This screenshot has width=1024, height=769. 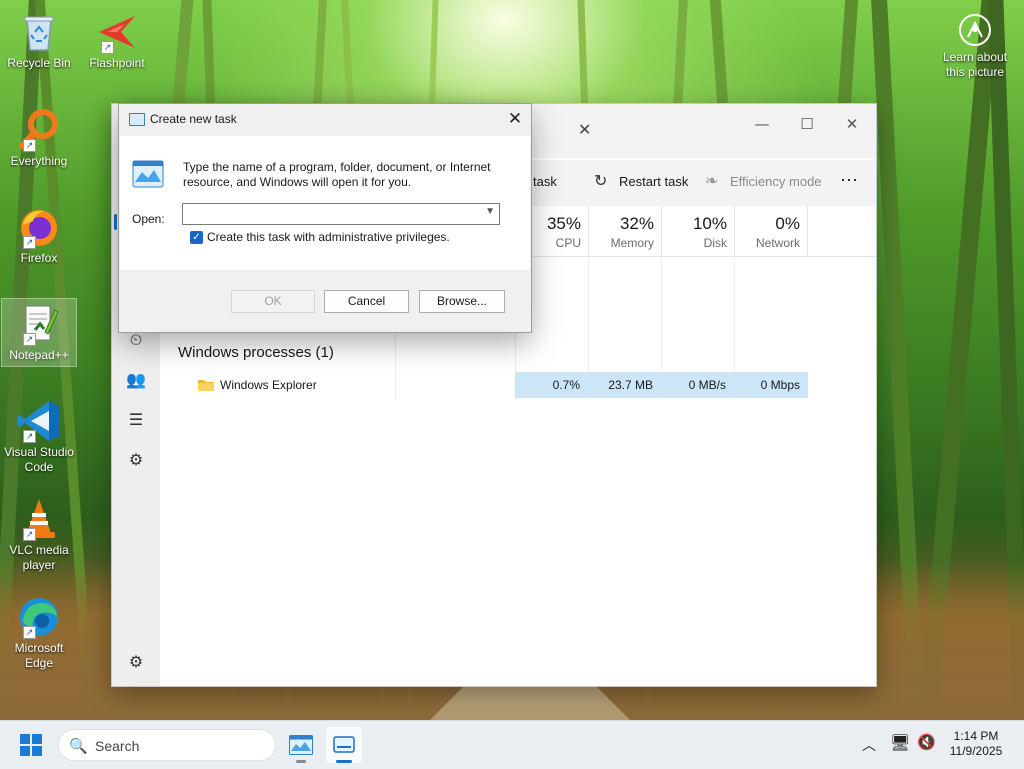 What do you see at coordinates (31, 745) in the screenshot?
I see `start-button` at bounding box center [31, 745].